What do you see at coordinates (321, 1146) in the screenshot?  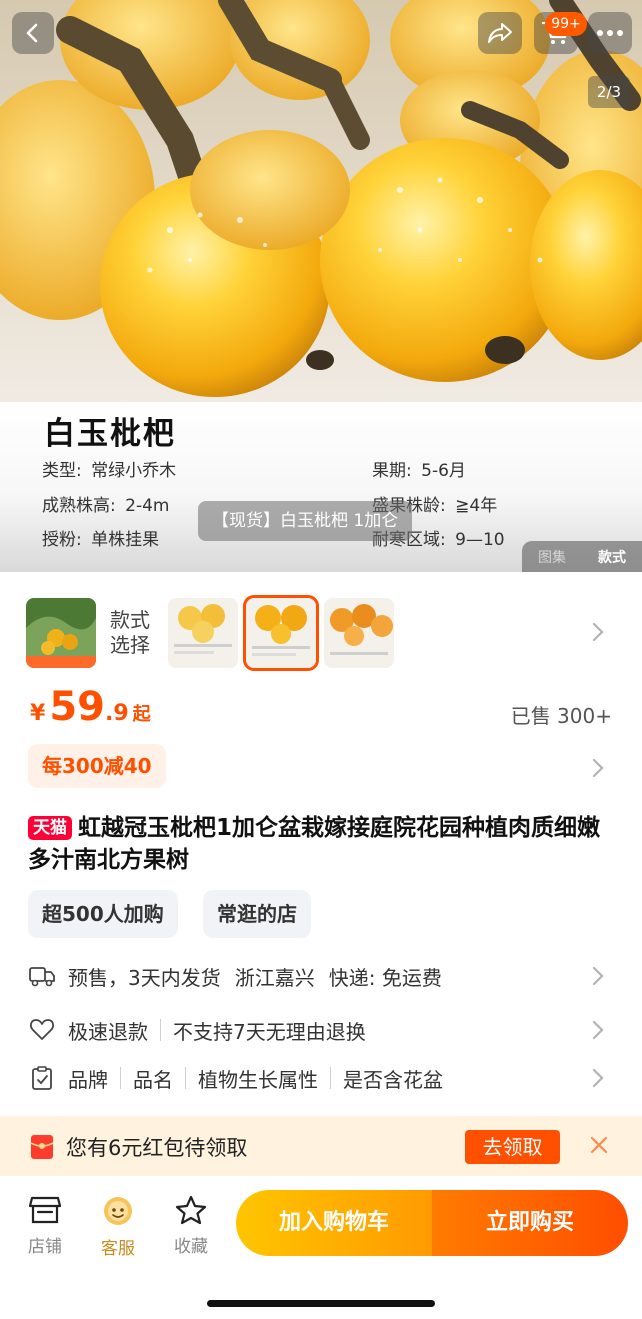 I see `red-packet-banner: 您有6元红包待领取 去领取` at bounding box center [321, 1146].